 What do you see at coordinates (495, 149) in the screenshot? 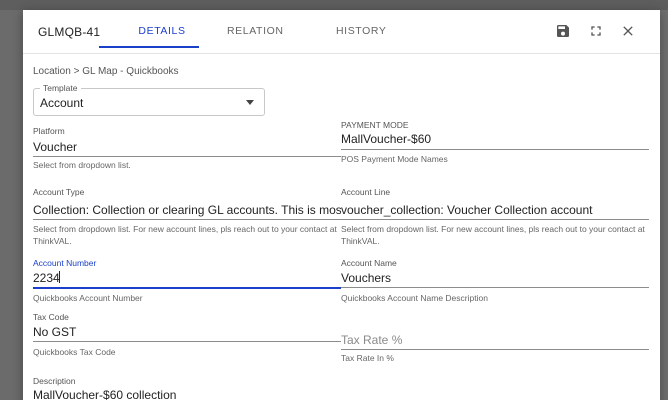
I see `payment-mode-underline` at bounding box center [495, 149].